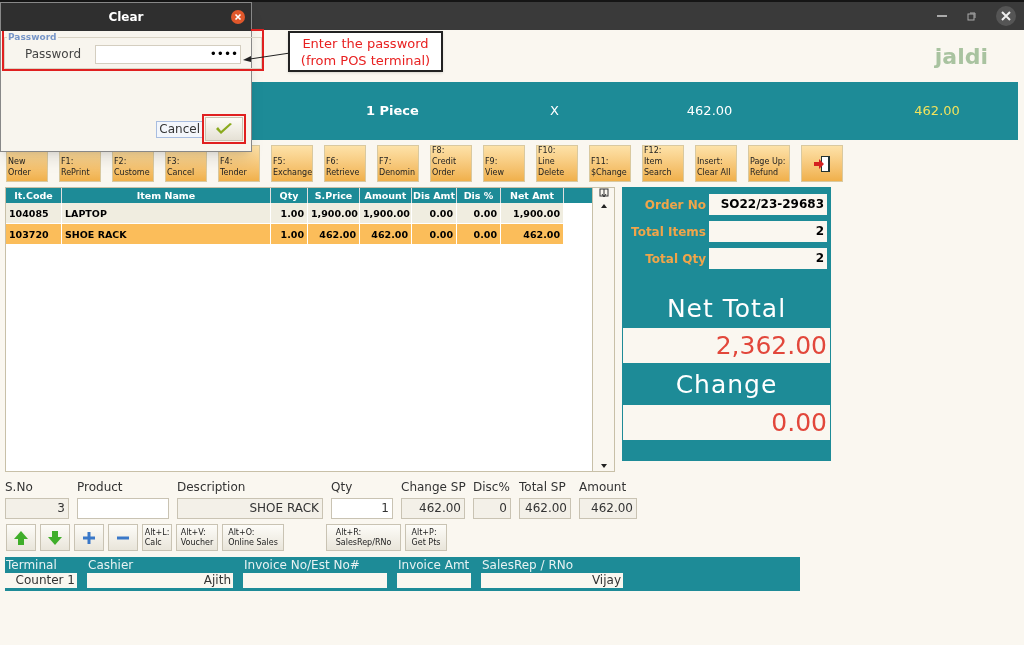 Image resolution: width=1024 pixels, height=645 pixels. Describe the element at coordinates (769, 163) in the screenshot. I see `function-key-button: Page Up: Refund` at that location.